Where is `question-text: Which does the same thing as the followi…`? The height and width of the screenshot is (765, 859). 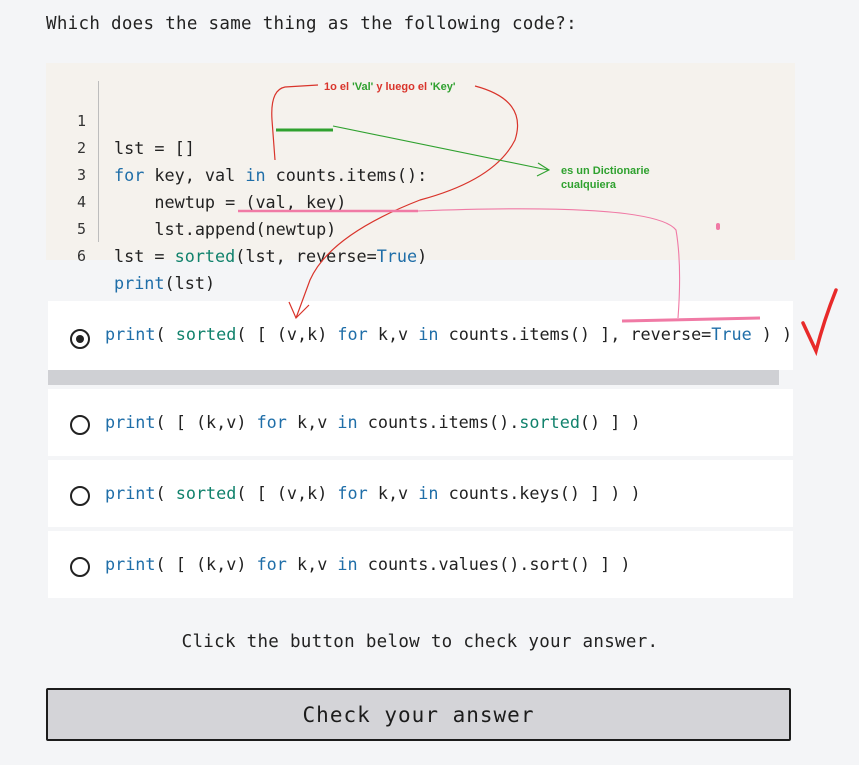
question-text: Which does the same thing as the followi… is located at coordinates (311, 24).